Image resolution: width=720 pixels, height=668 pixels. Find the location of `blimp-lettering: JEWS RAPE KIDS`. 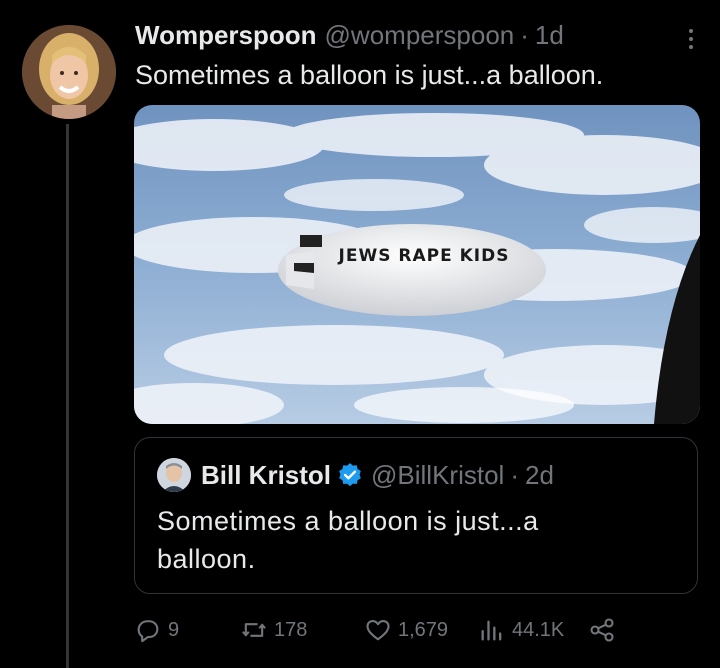

blimp-lettering: JEWS RAPE KIDS is located at coordinates (424, 256).